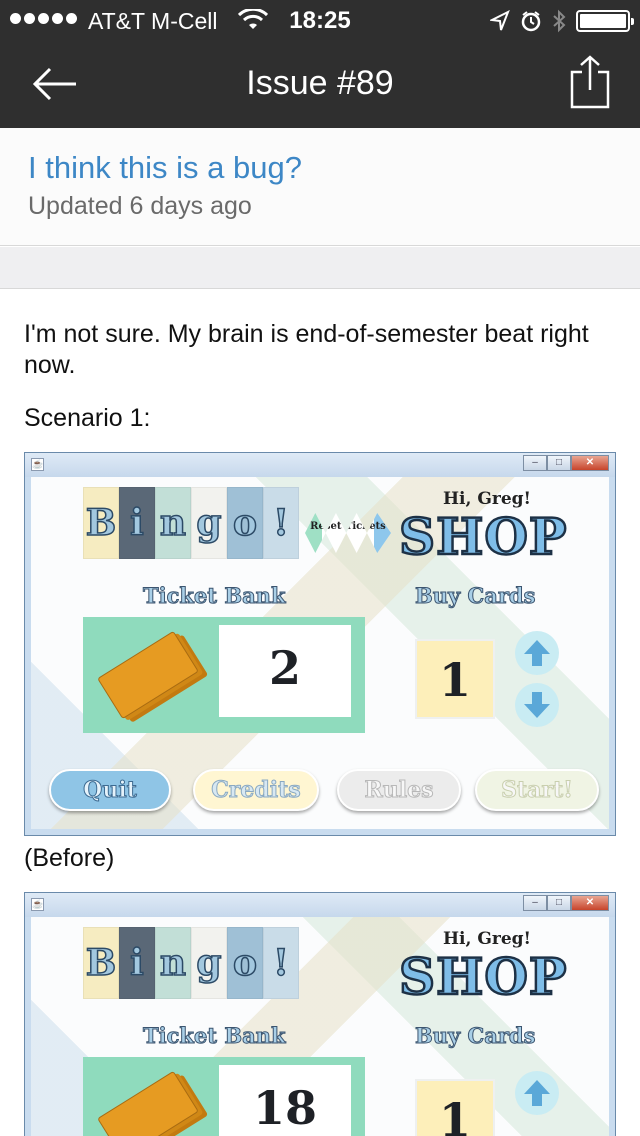 The height and width of the screenshot is (1136, 640). What do you see at coordinates (537, 790) in the screenshot?
I see `start-button: Start!` at bounding box center [537, 790].